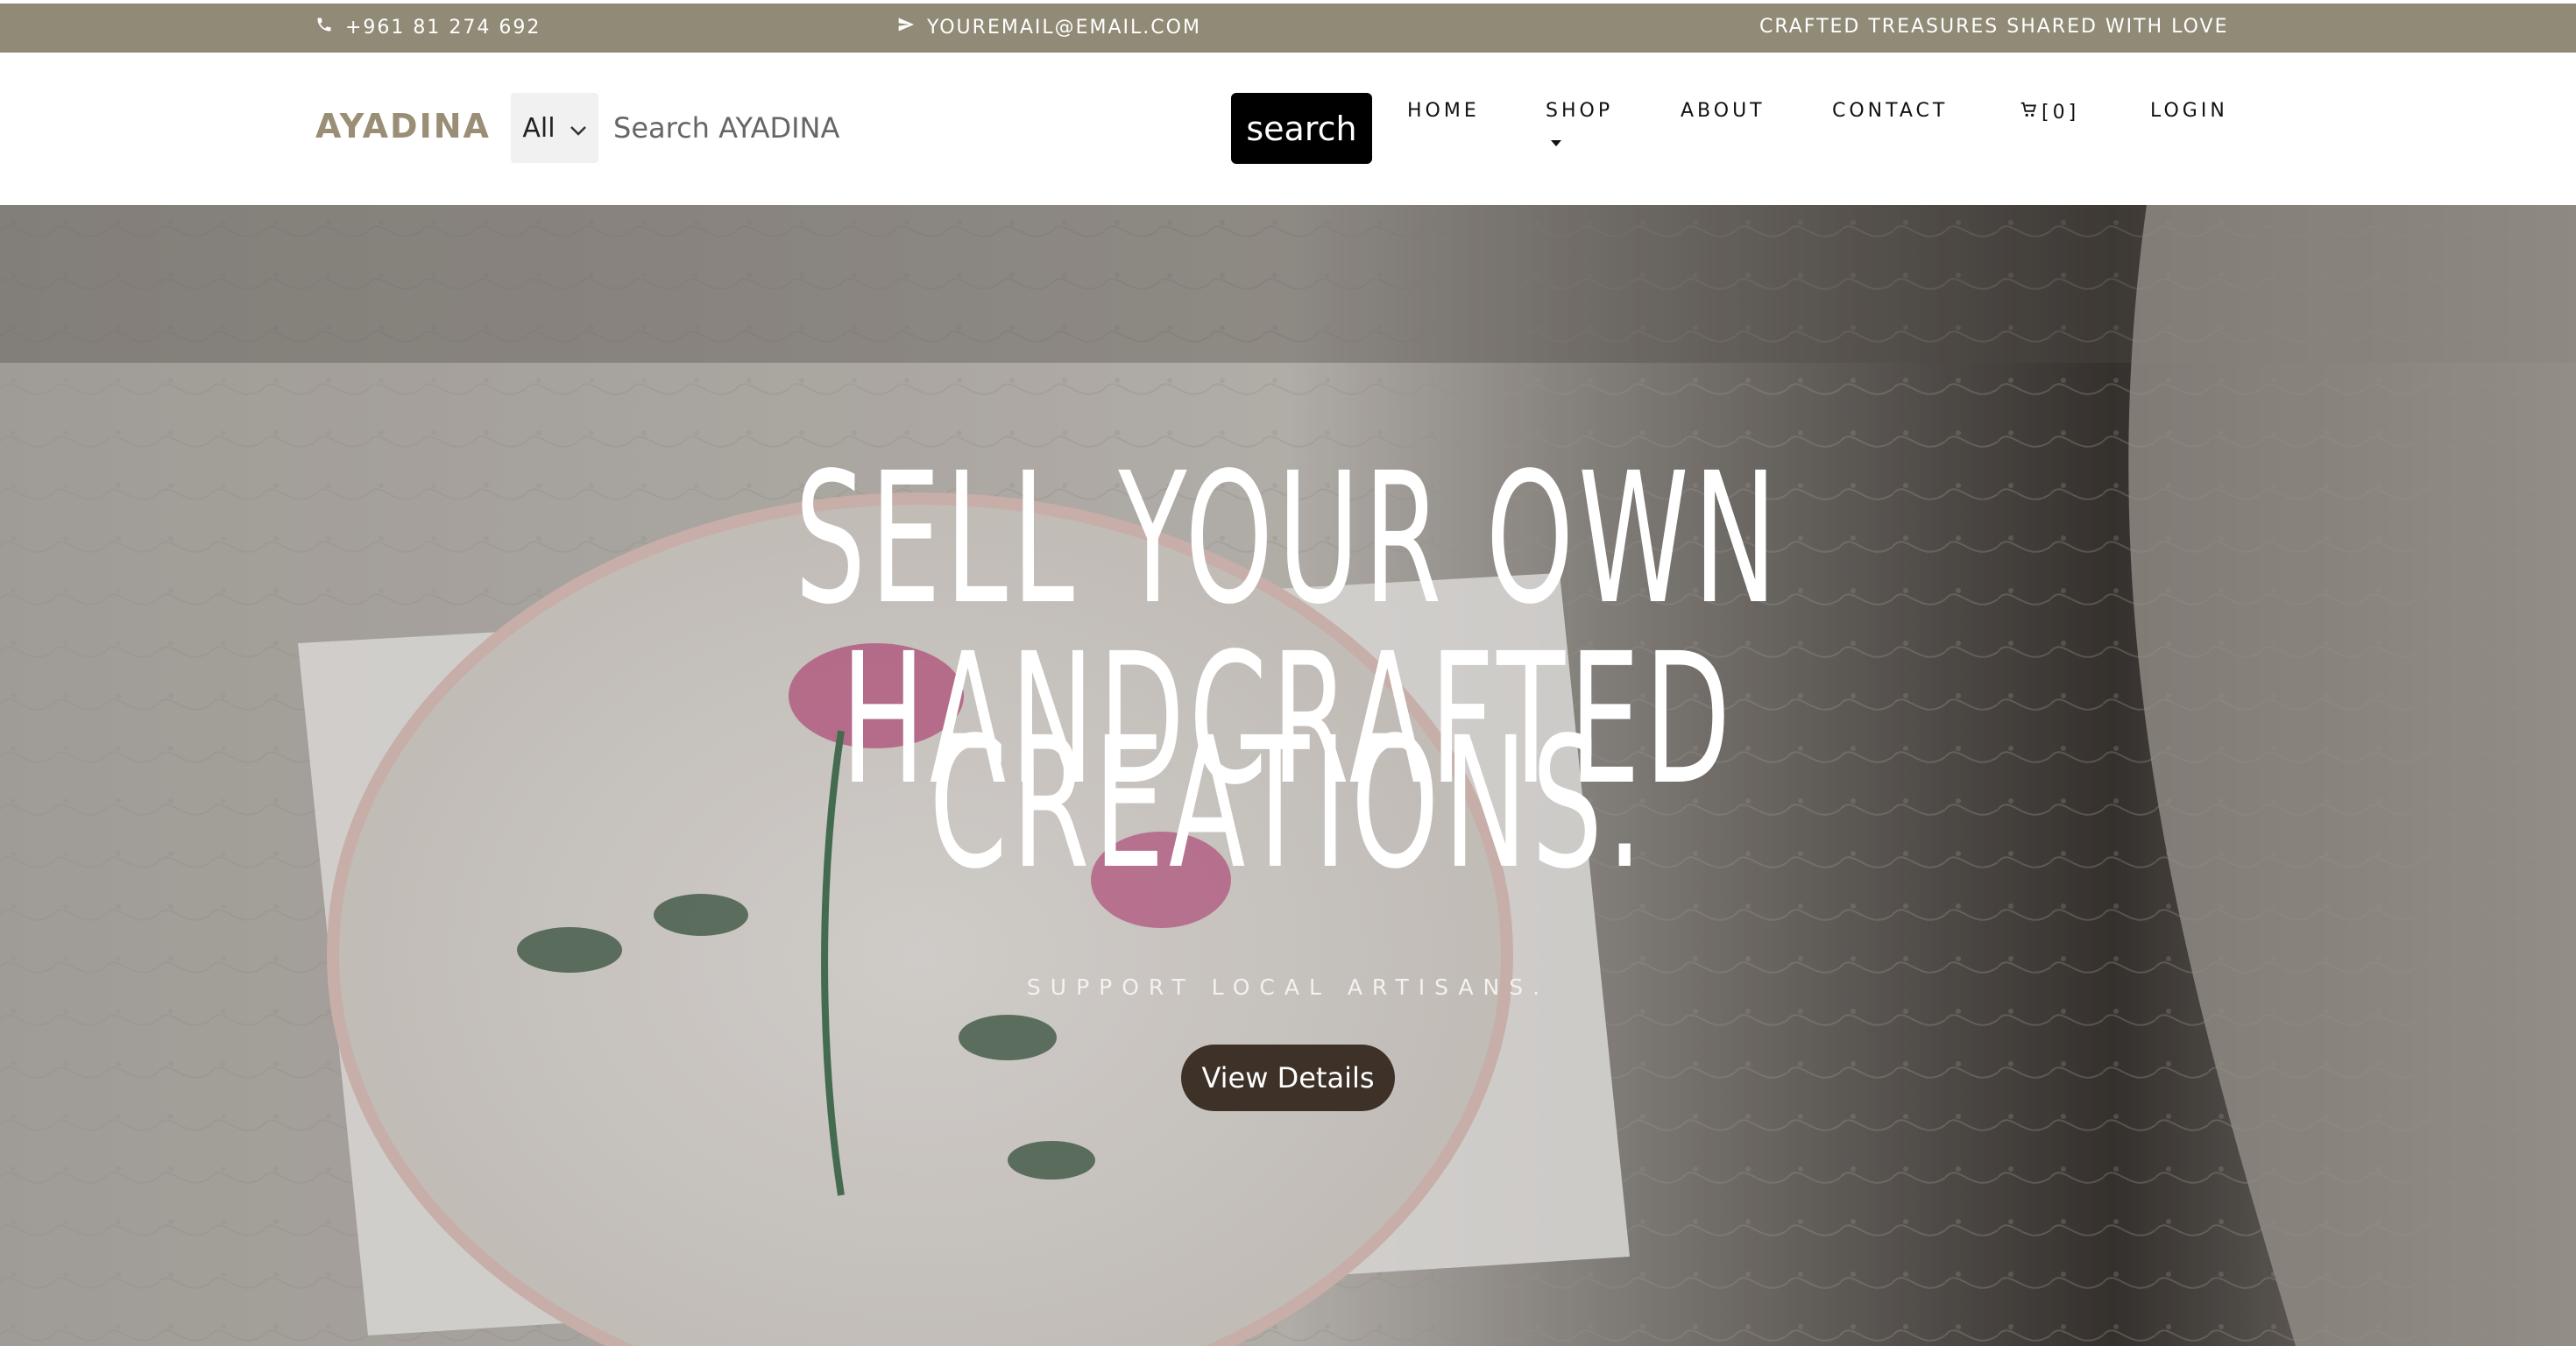  Describe the element at coordinates (578, 128) in the screenshot. I see `chevron-down-icon` at that location.